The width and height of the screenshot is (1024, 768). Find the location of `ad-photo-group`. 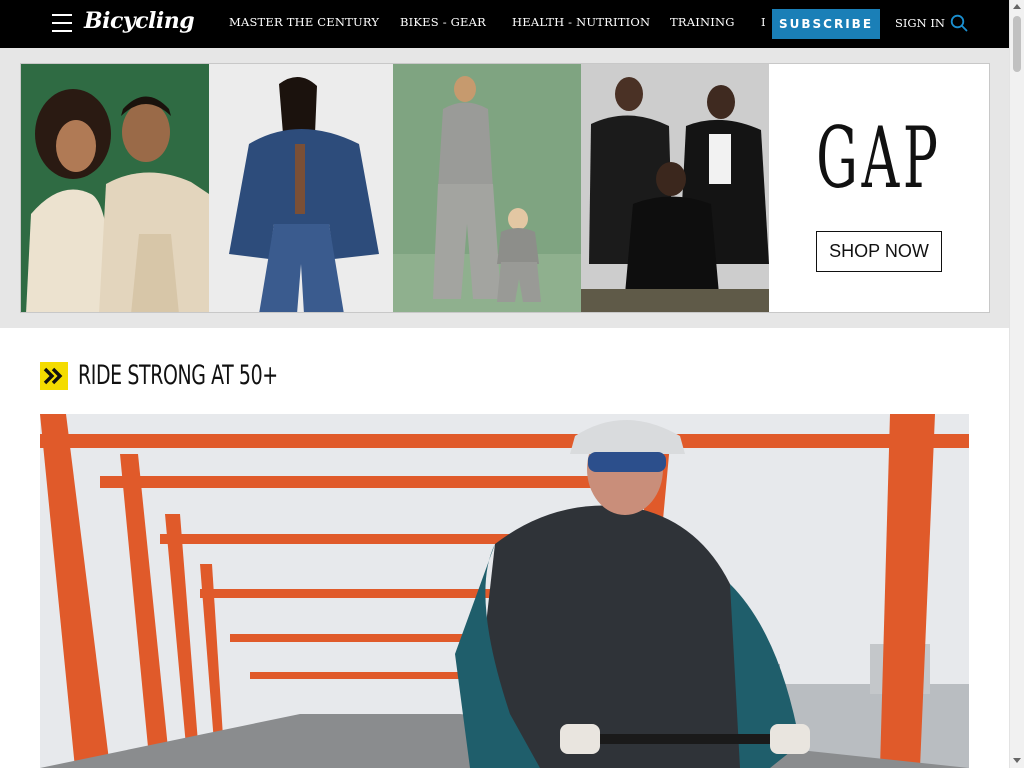

ad-photo-group is located at coordinates (675, 188).